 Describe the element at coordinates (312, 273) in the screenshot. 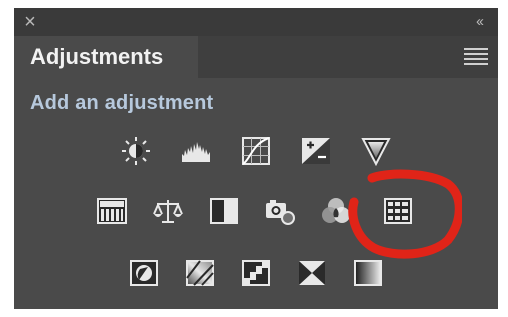

I see `selective-color-icon` at that location.